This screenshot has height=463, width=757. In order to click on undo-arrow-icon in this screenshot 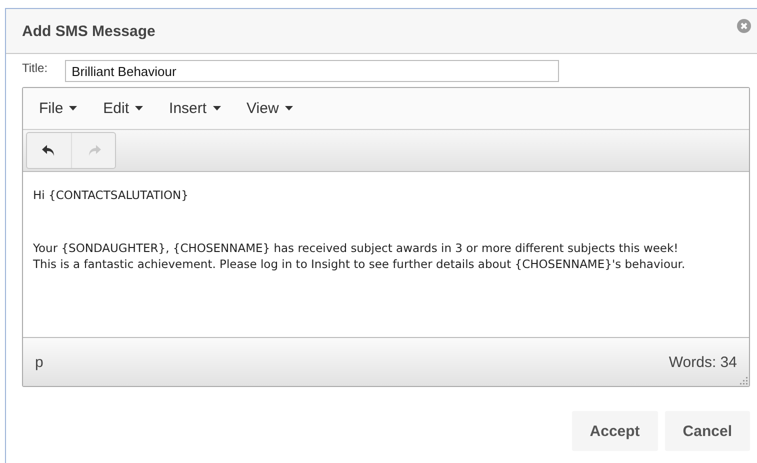, I will do `click(49, 150)`.